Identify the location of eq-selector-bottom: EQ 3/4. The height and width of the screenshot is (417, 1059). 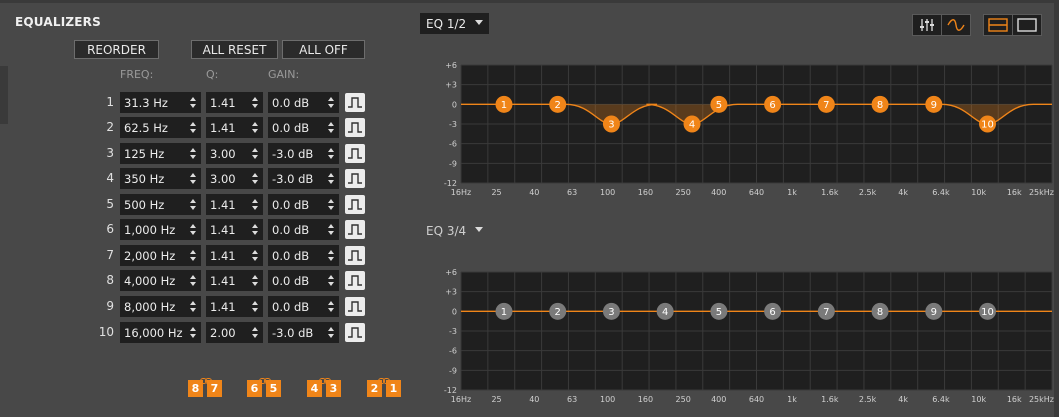
(454, 230).